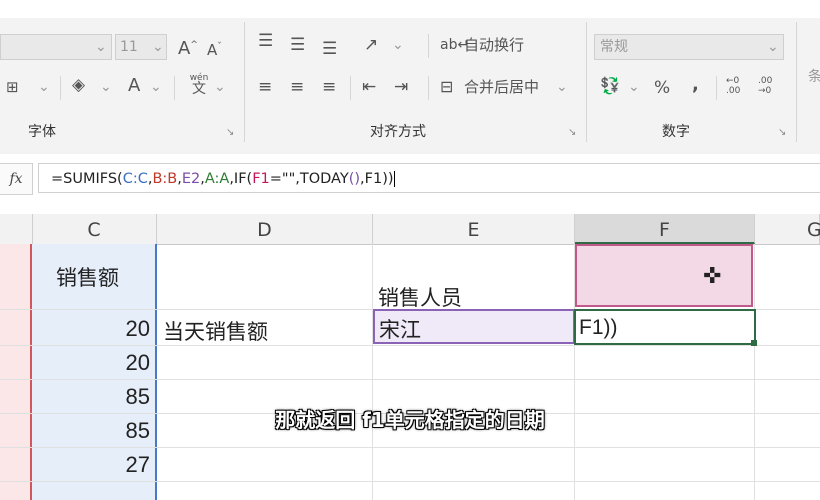 This screenshot has width=820, height=500. What do you see at coordinates (494, 45) in the screenshot?
I see `wrap-text-button: 自动换行` at bounding box center [494, 45].